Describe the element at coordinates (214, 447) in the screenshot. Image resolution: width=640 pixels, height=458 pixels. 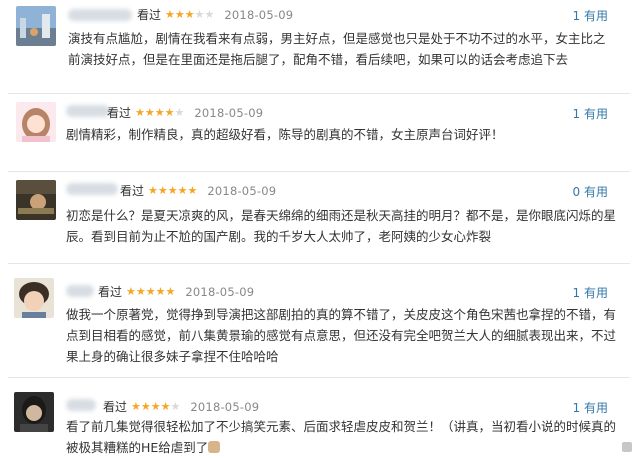
I see `emoji-icon` at that location.